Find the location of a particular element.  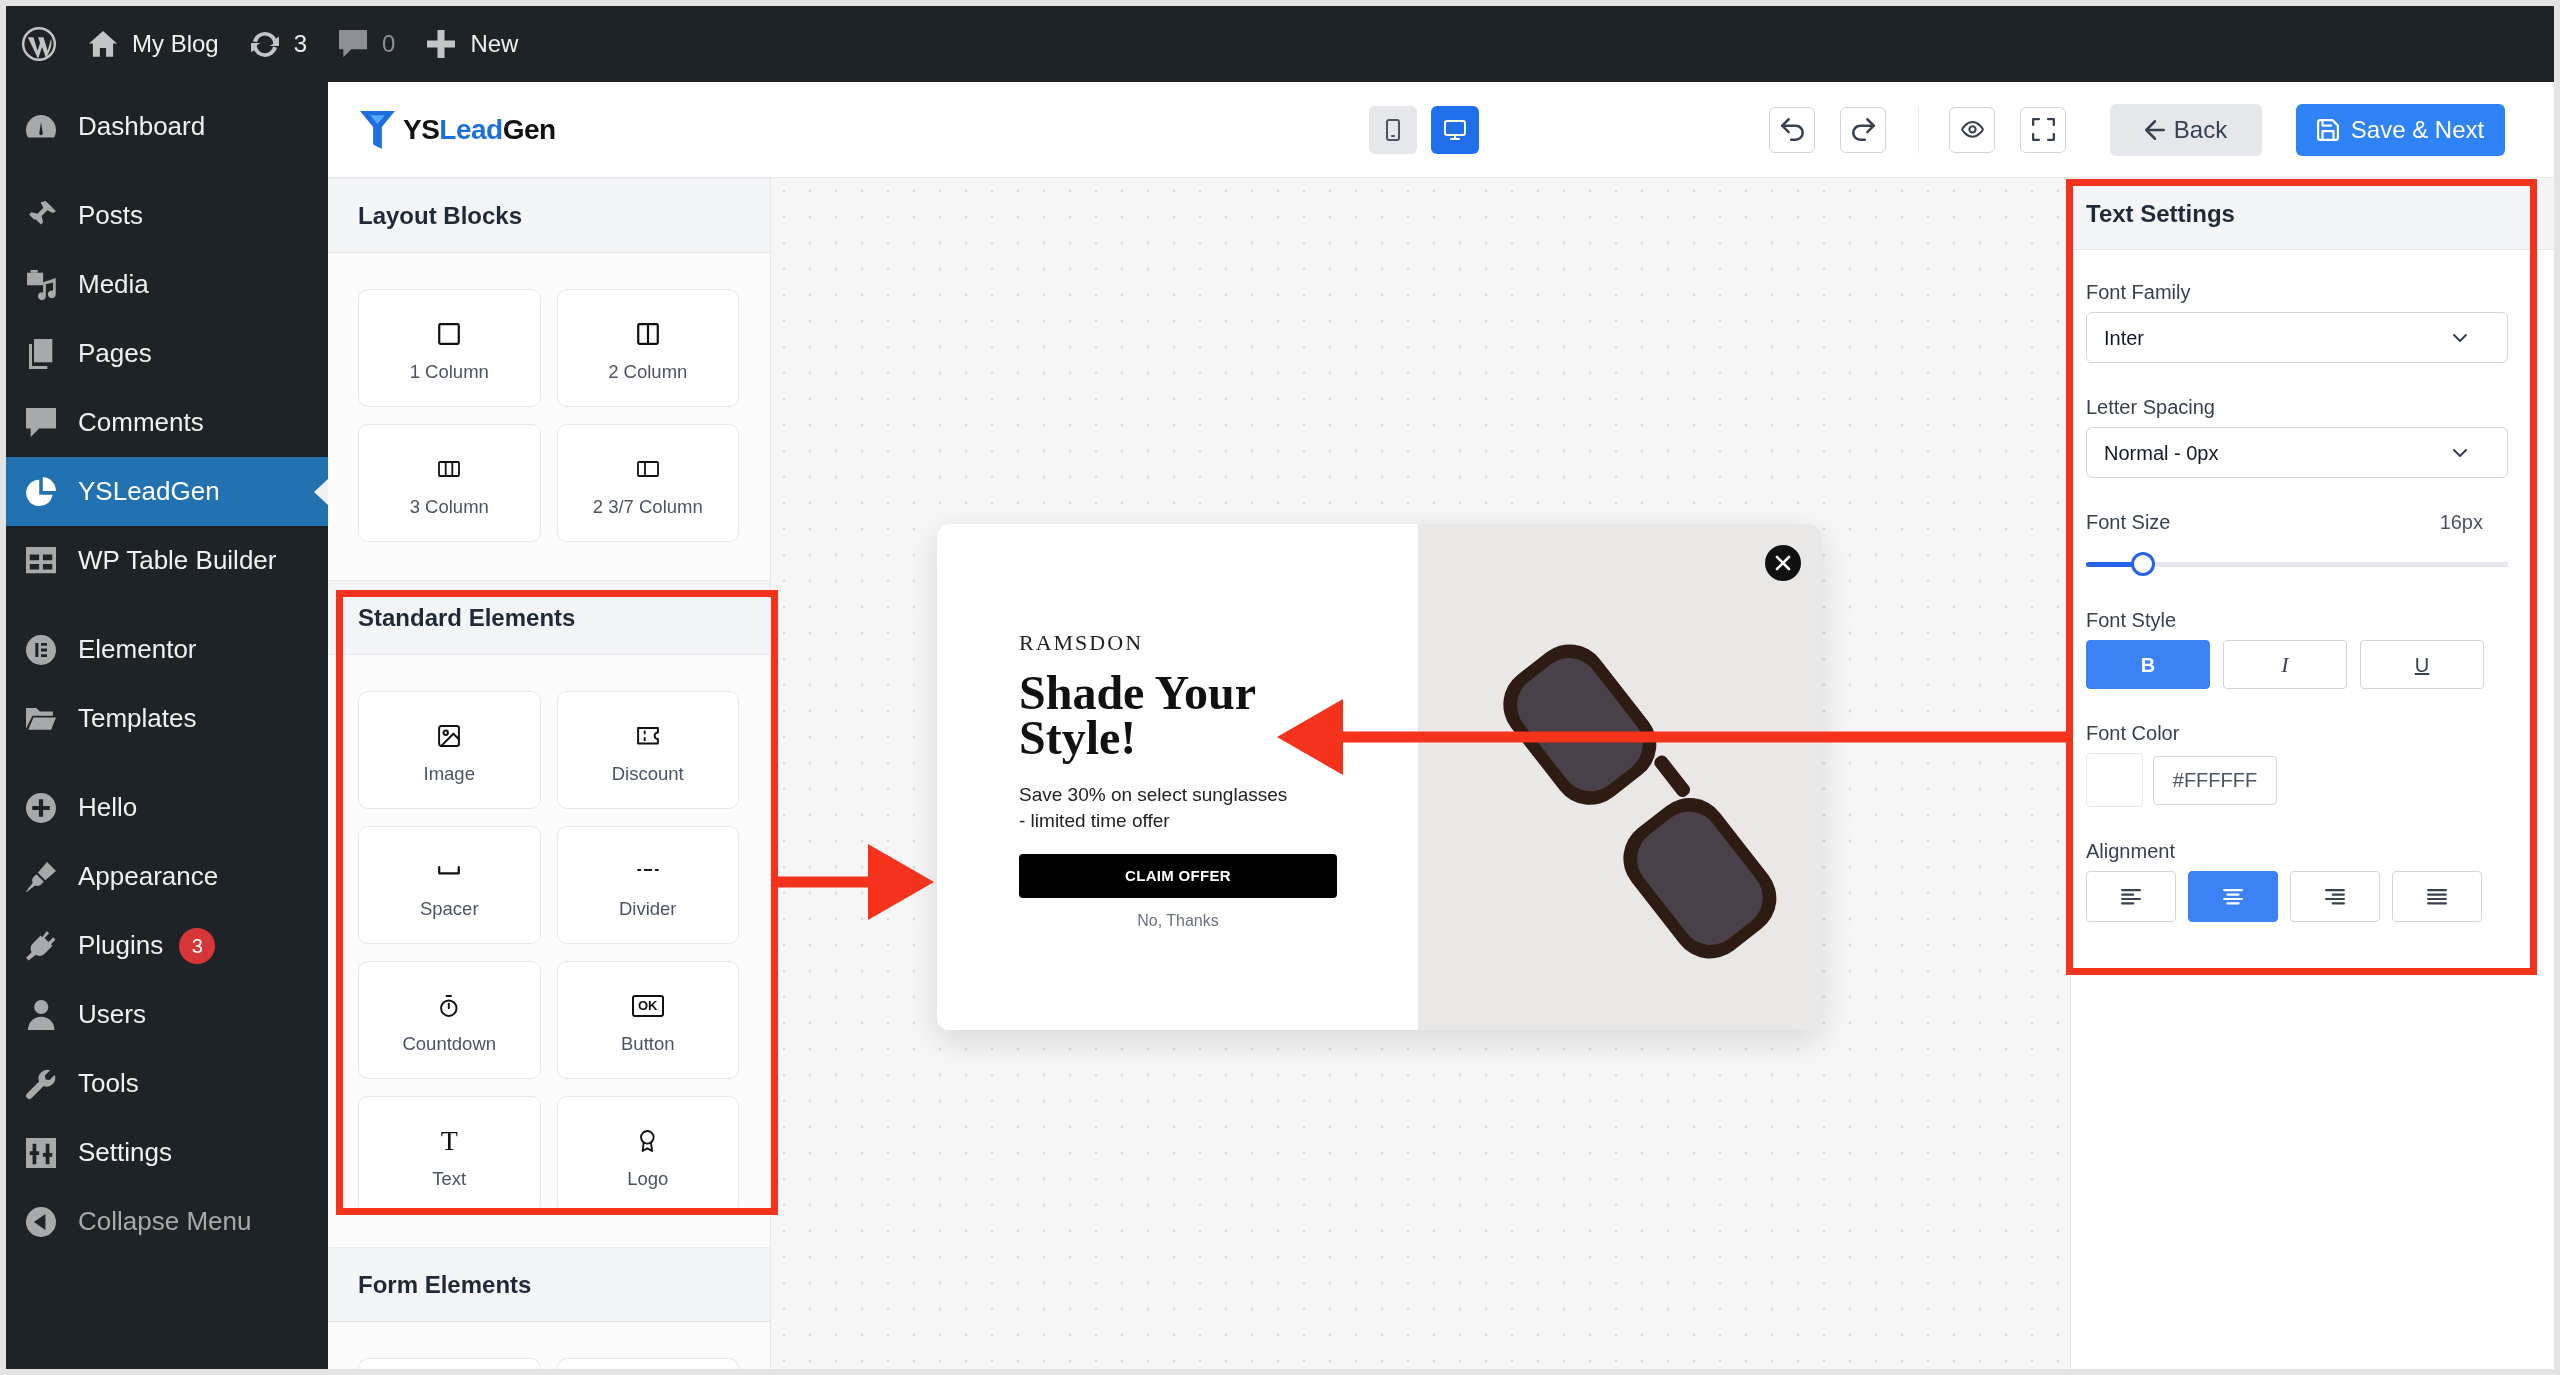

popup-description: Save 30% on select sunglasses - limited time offer is located at coordinates (1153, 808).